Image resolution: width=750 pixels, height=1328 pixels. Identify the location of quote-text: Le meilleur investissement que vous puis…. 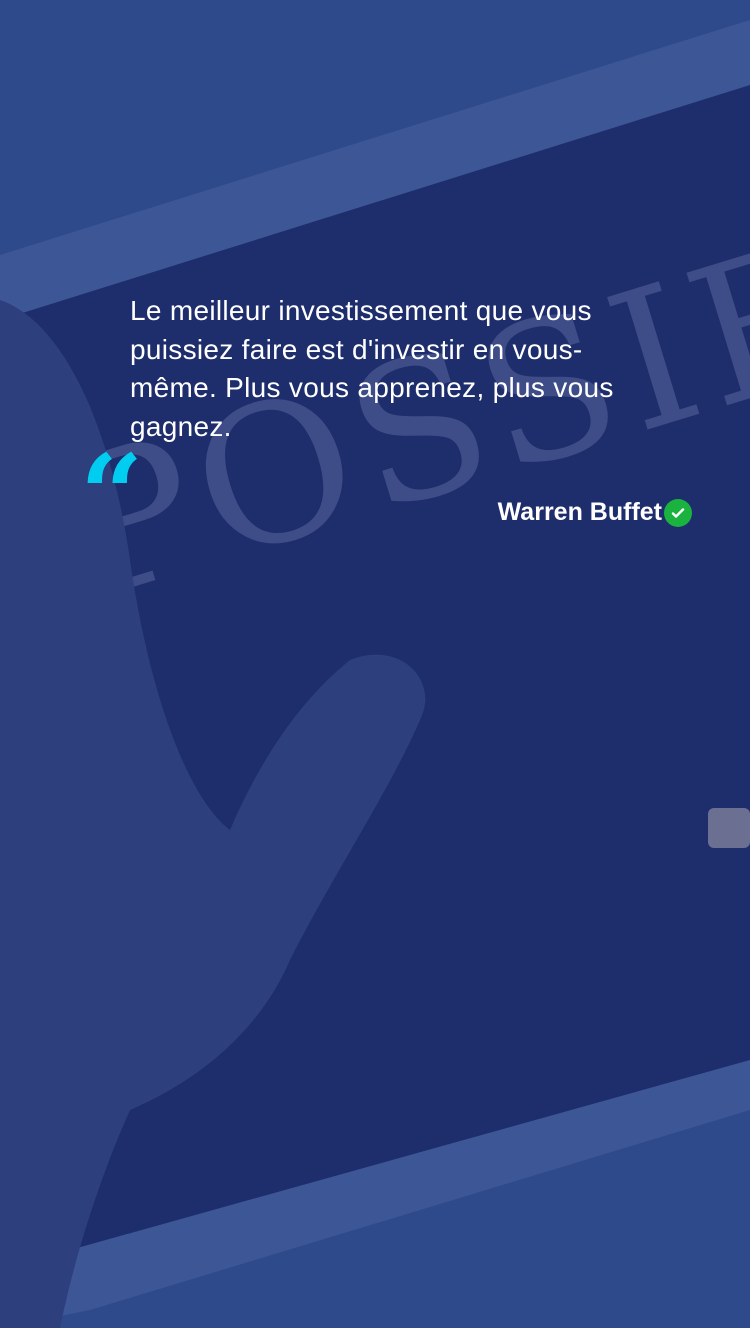
(372, 368).